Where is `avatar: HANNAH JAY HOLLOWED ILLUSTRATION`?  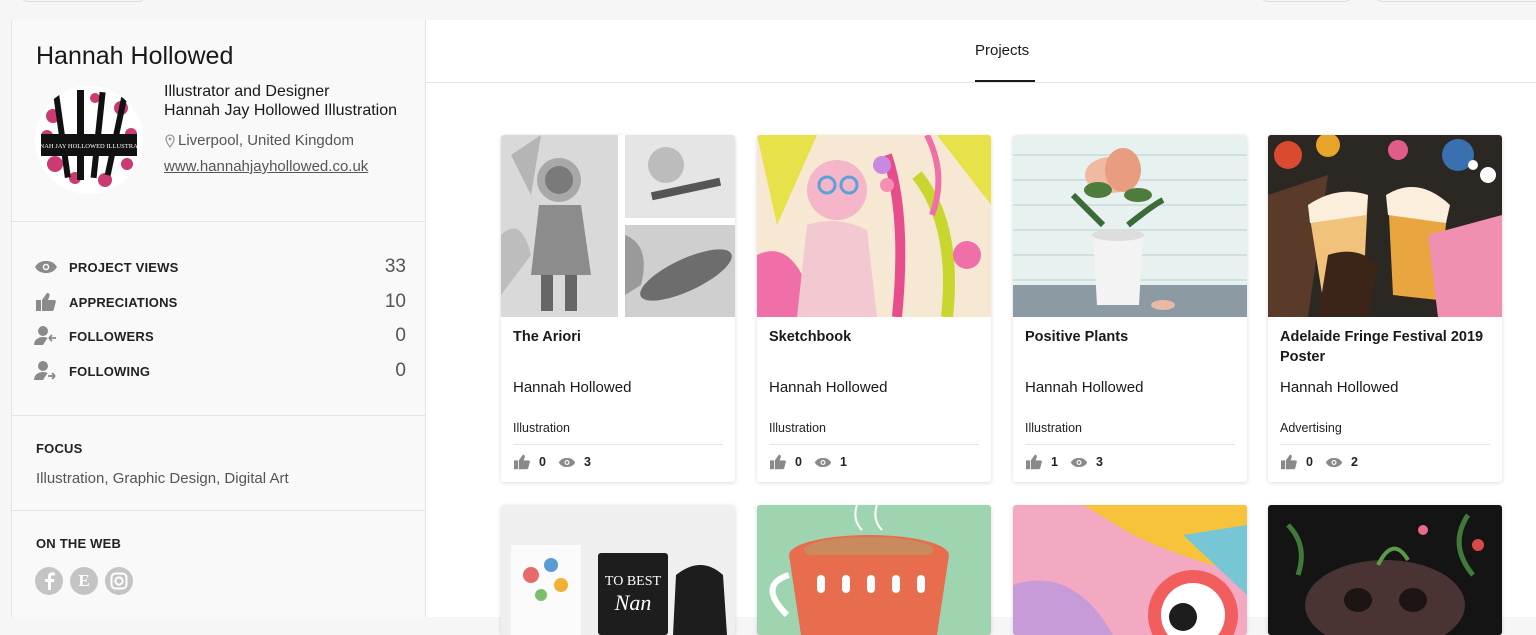
avatar: HANNAH JAY HOLLOWED ILLUSTRATION is located at coordinates (89, 140).